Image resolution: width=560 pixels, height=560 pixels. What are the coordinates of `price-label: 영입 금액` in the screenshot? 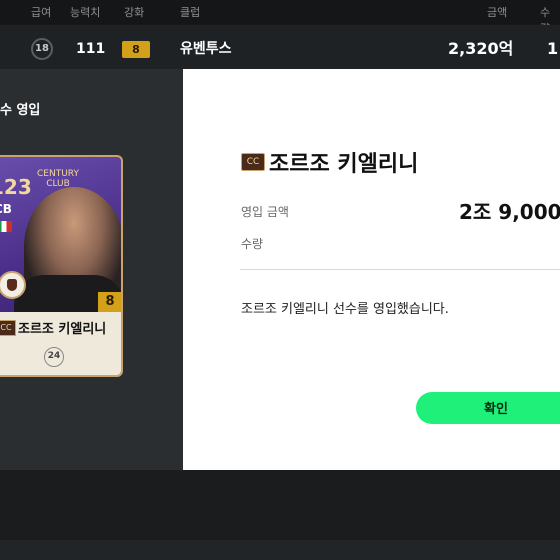 It's located at (265, 212).